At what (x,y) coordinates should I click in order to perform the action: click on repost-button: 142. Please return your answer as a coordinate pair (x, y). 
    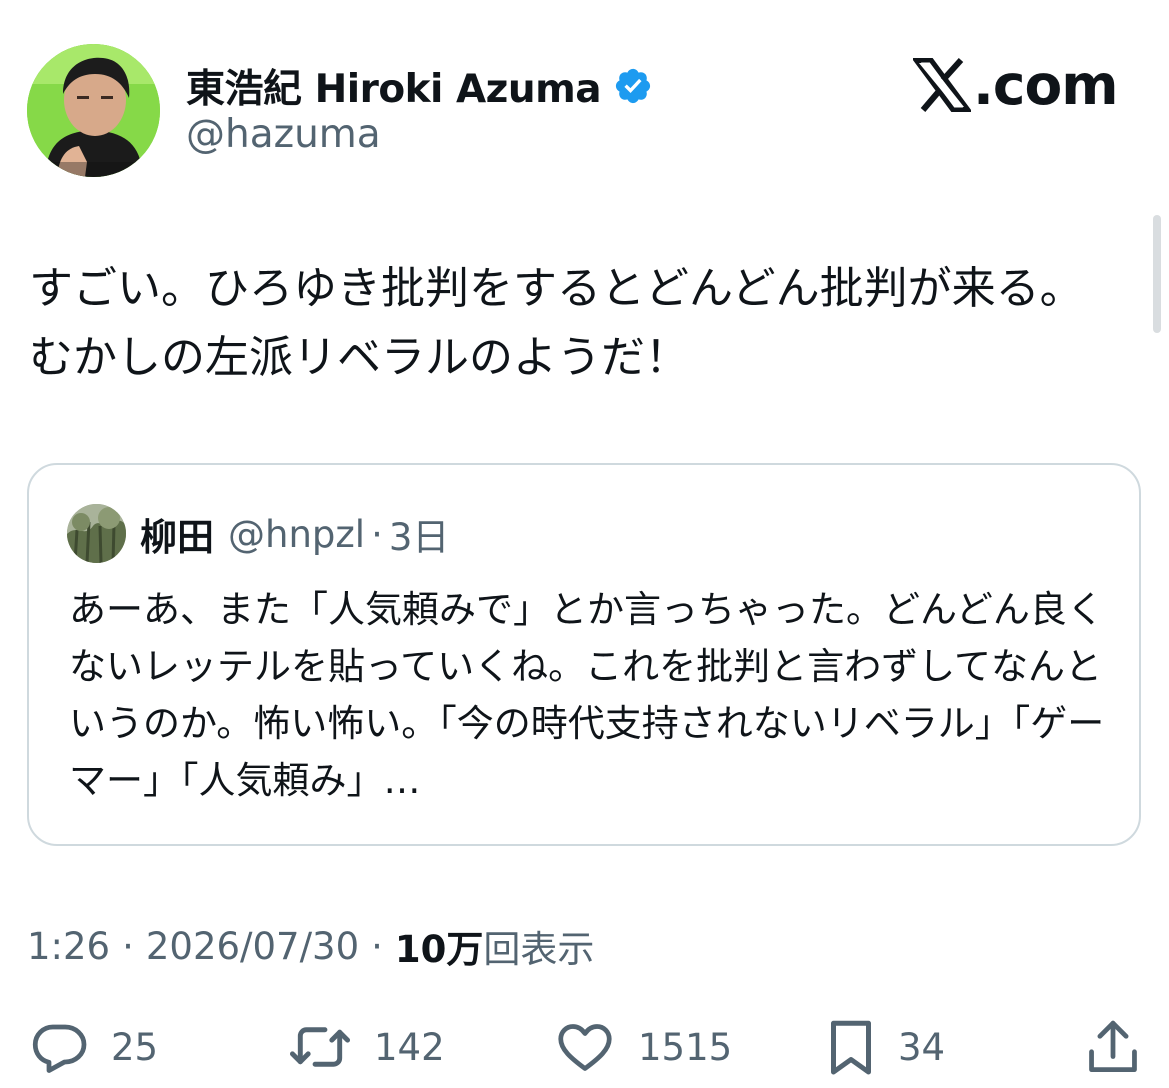
    Looking at the image, I should click on (366, 1047).